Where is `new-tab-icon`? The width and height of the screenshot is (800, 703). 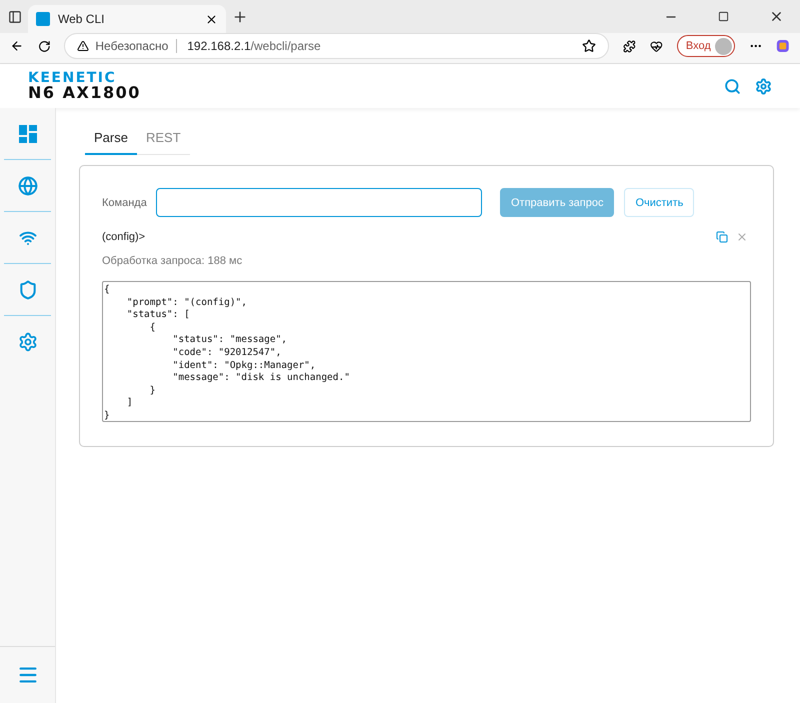 new-tab-icon is located at coordinates (240, 16).